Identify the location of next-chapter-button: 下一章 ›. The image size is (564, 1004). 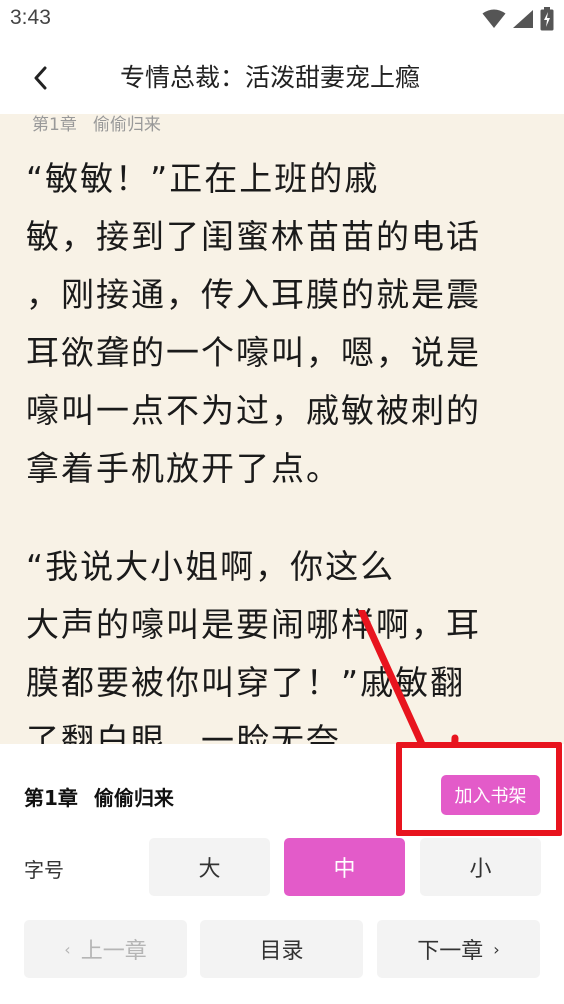
(458, 949).